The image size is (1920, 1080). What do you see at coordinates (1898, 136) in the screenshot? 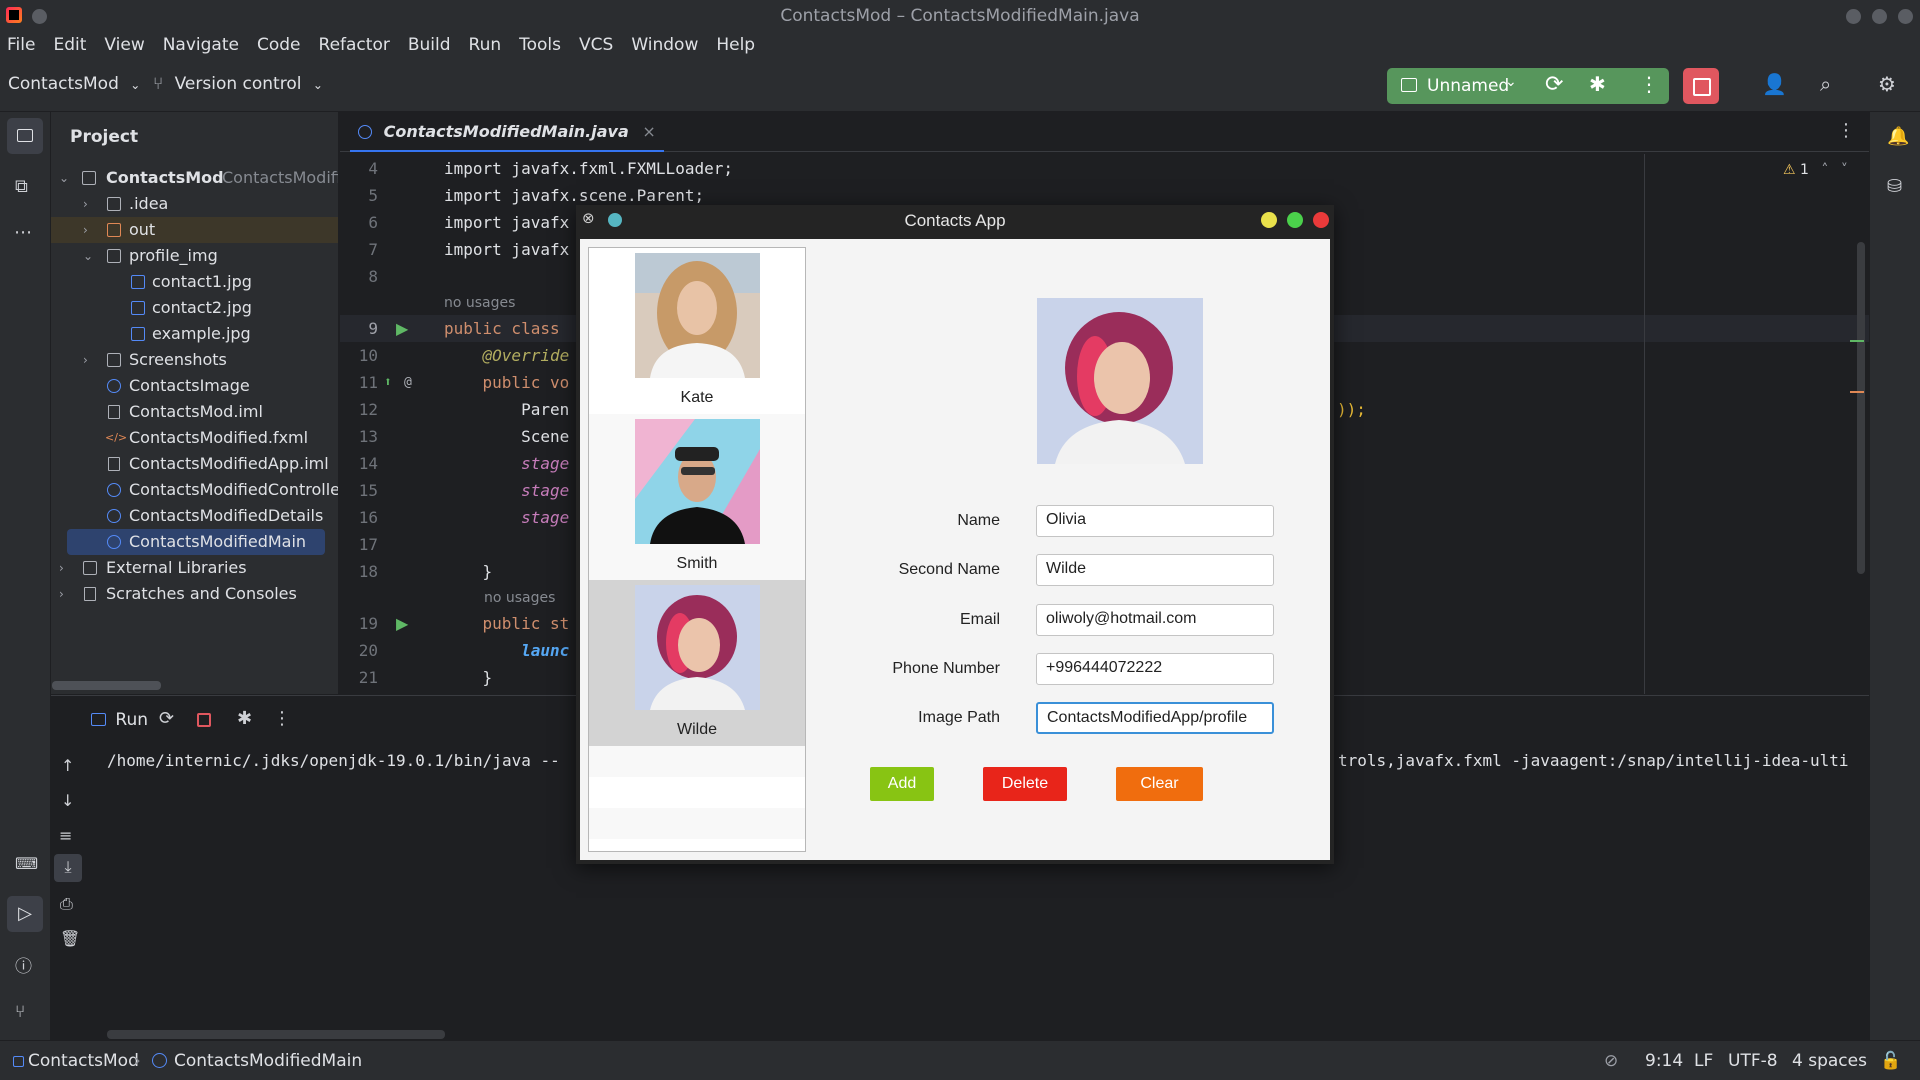
I see `notifications-icon: 🔔` at bounding box center [1898, 136].